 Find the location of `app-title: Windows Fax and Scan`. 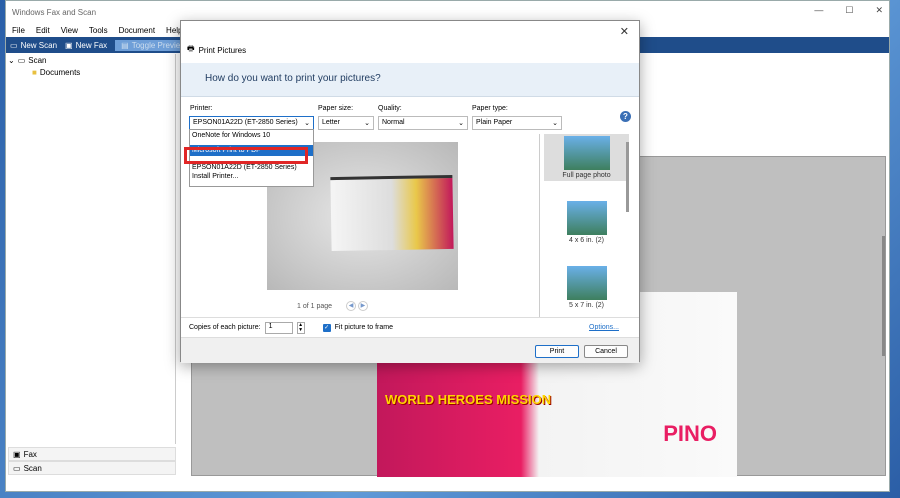

app-title: Windows Fax and Scan is located at coordinates (54, 12).